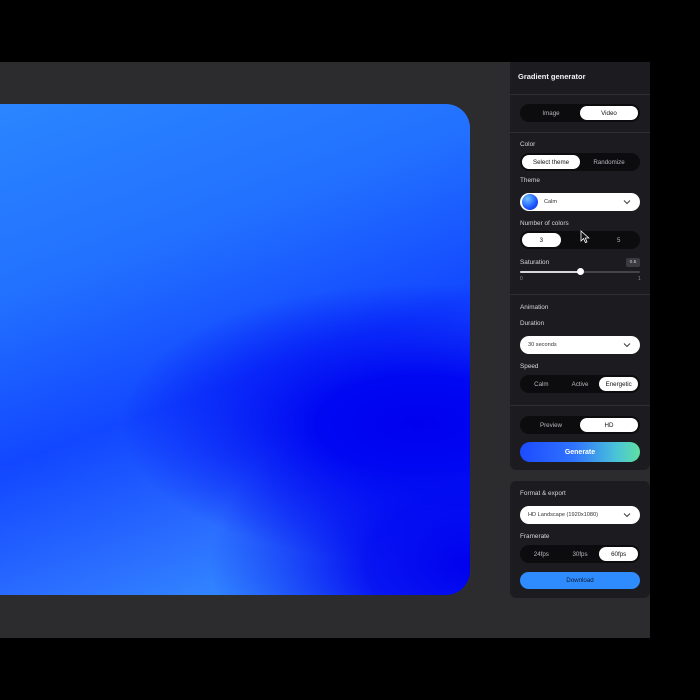  I want to click on speed-active: Active, so click(580, 384).